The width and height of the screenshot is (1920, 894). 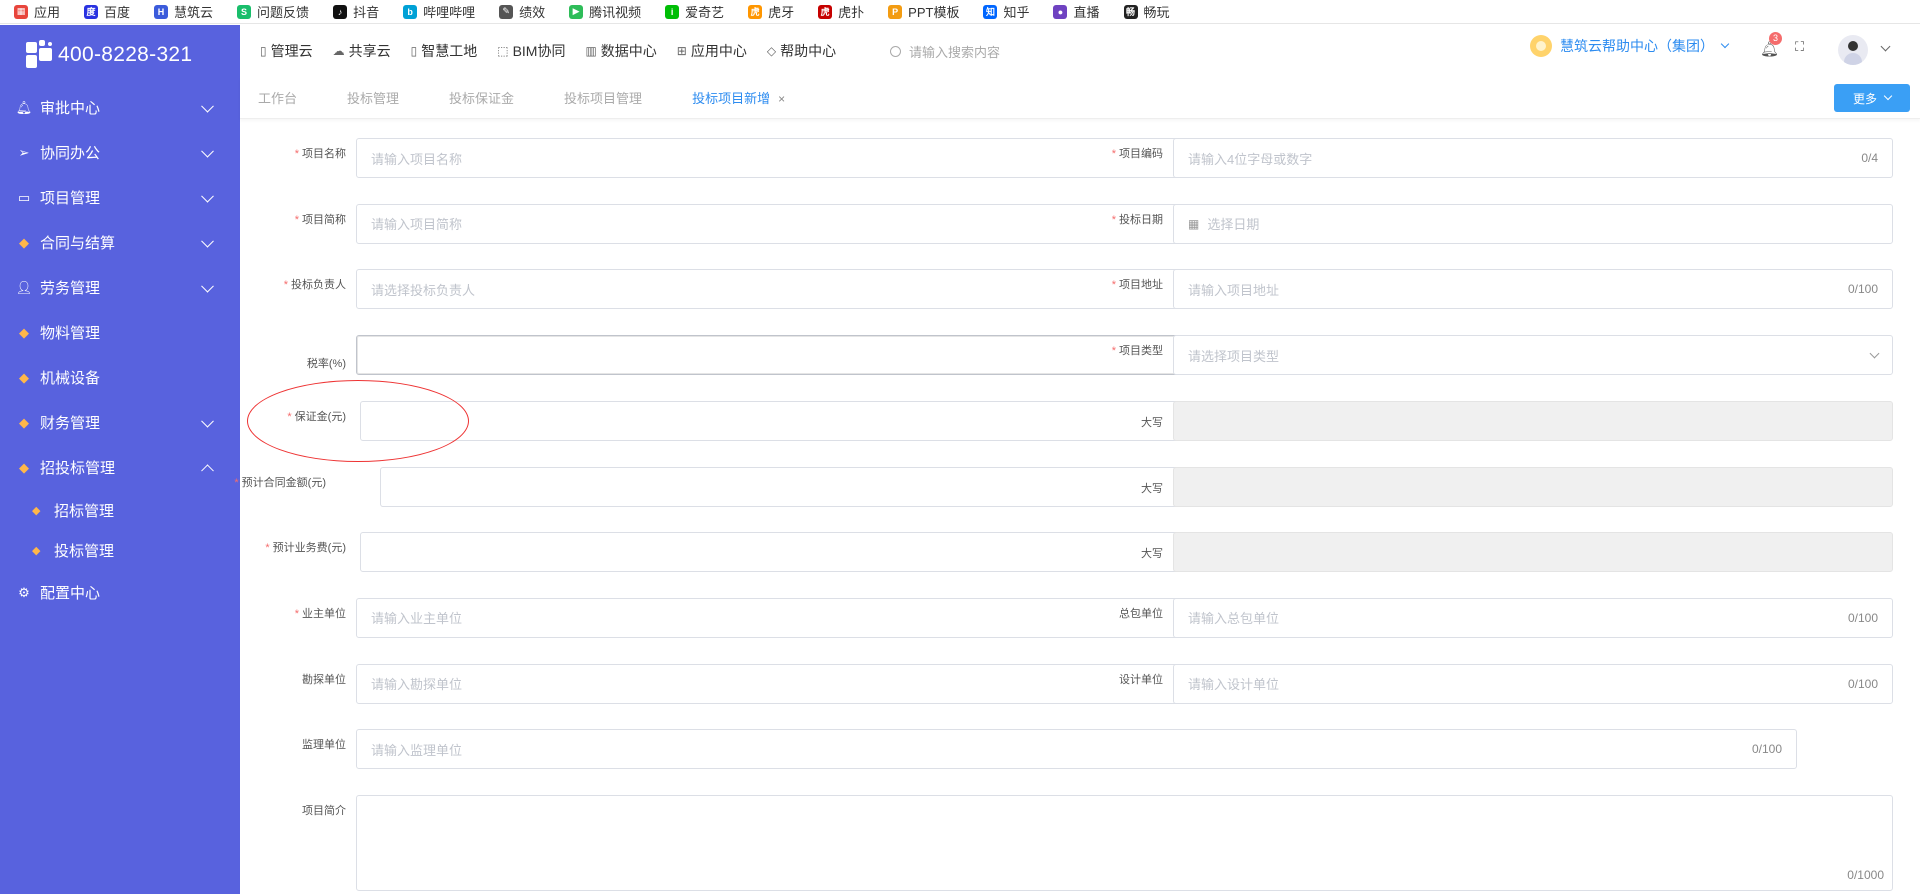 What do you see at coordinates (1234, 685) in the screenshot?
I see `field-placeholder: 请输入设计单位` at bounding box center [1234, 685].